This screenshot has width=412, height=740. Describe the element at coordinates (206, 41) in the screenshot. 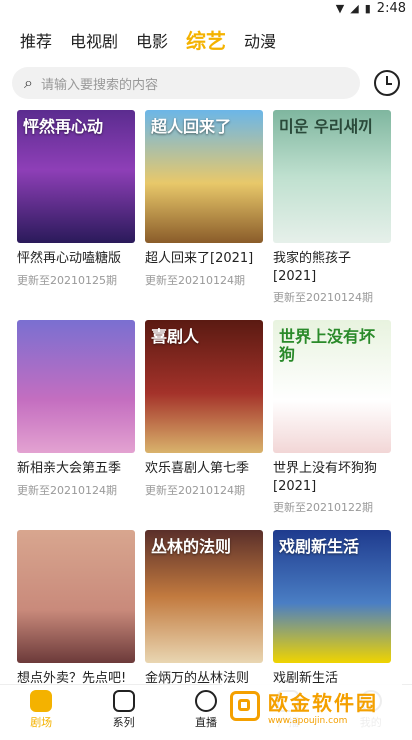

I see `tab-variety: 综艺` at that location.